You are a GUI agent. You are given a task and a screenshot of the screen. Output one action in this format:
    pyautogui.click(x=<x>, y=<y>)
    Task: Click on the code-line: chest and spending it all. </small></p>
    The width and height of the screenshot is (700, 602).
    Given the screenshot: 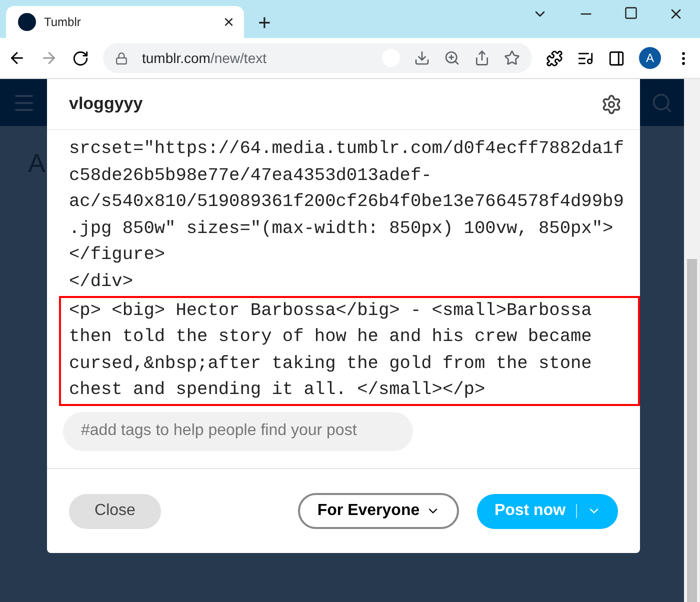 What is the action you would take?
    pyautogui.click(x=277, y=390)
    